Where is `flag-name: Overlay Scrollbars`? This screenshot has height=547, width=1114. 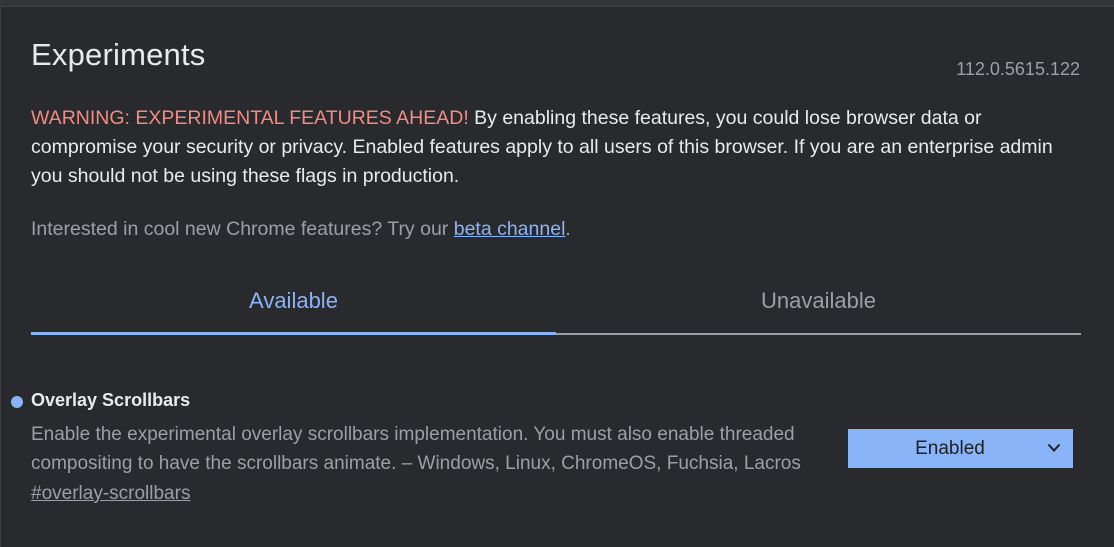 flag-name: Overlay Scrollbars is located at coordinates (111, 400).